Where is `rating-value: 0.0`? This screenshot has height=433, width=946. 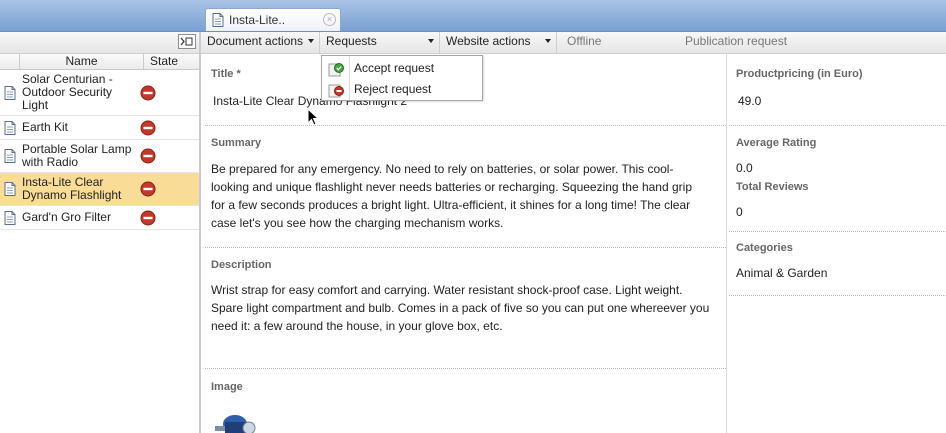 rating-value: 0.0 is located at coordinates (744, 168).